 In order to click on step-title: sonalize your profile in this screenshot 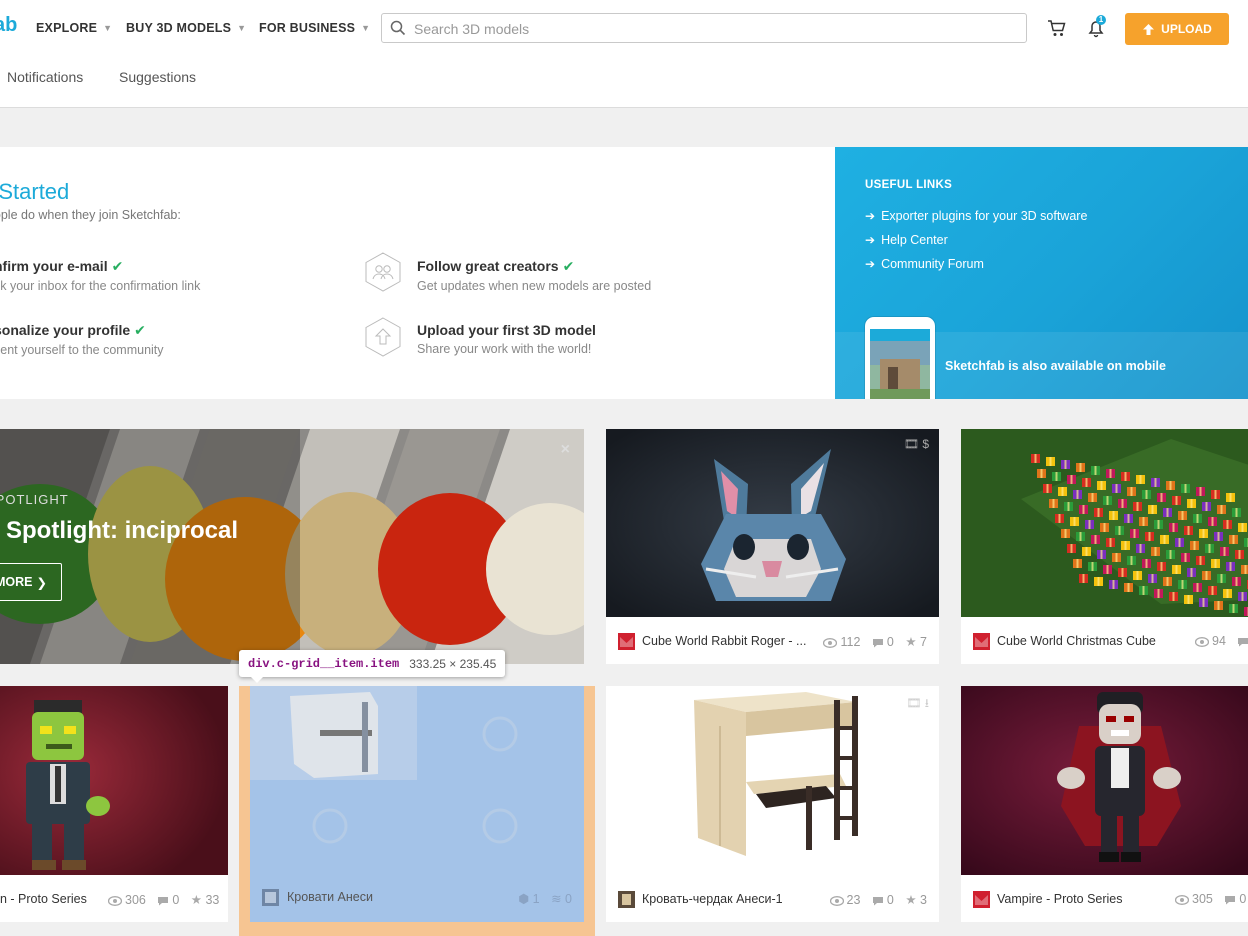, I will do `click(65, 330)`.